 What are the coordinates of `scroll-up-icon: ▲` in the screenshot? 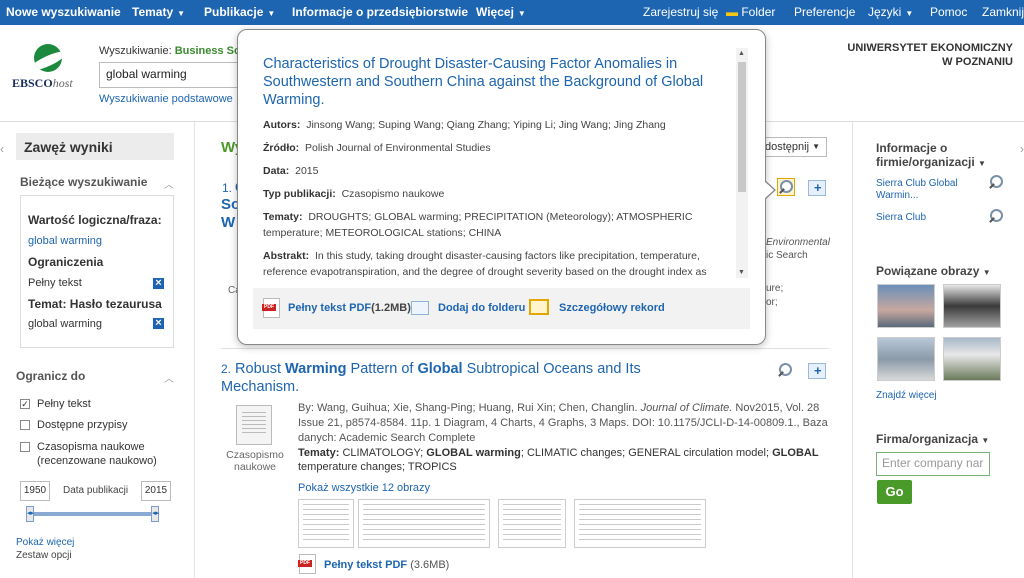 It's located at (741, 53).